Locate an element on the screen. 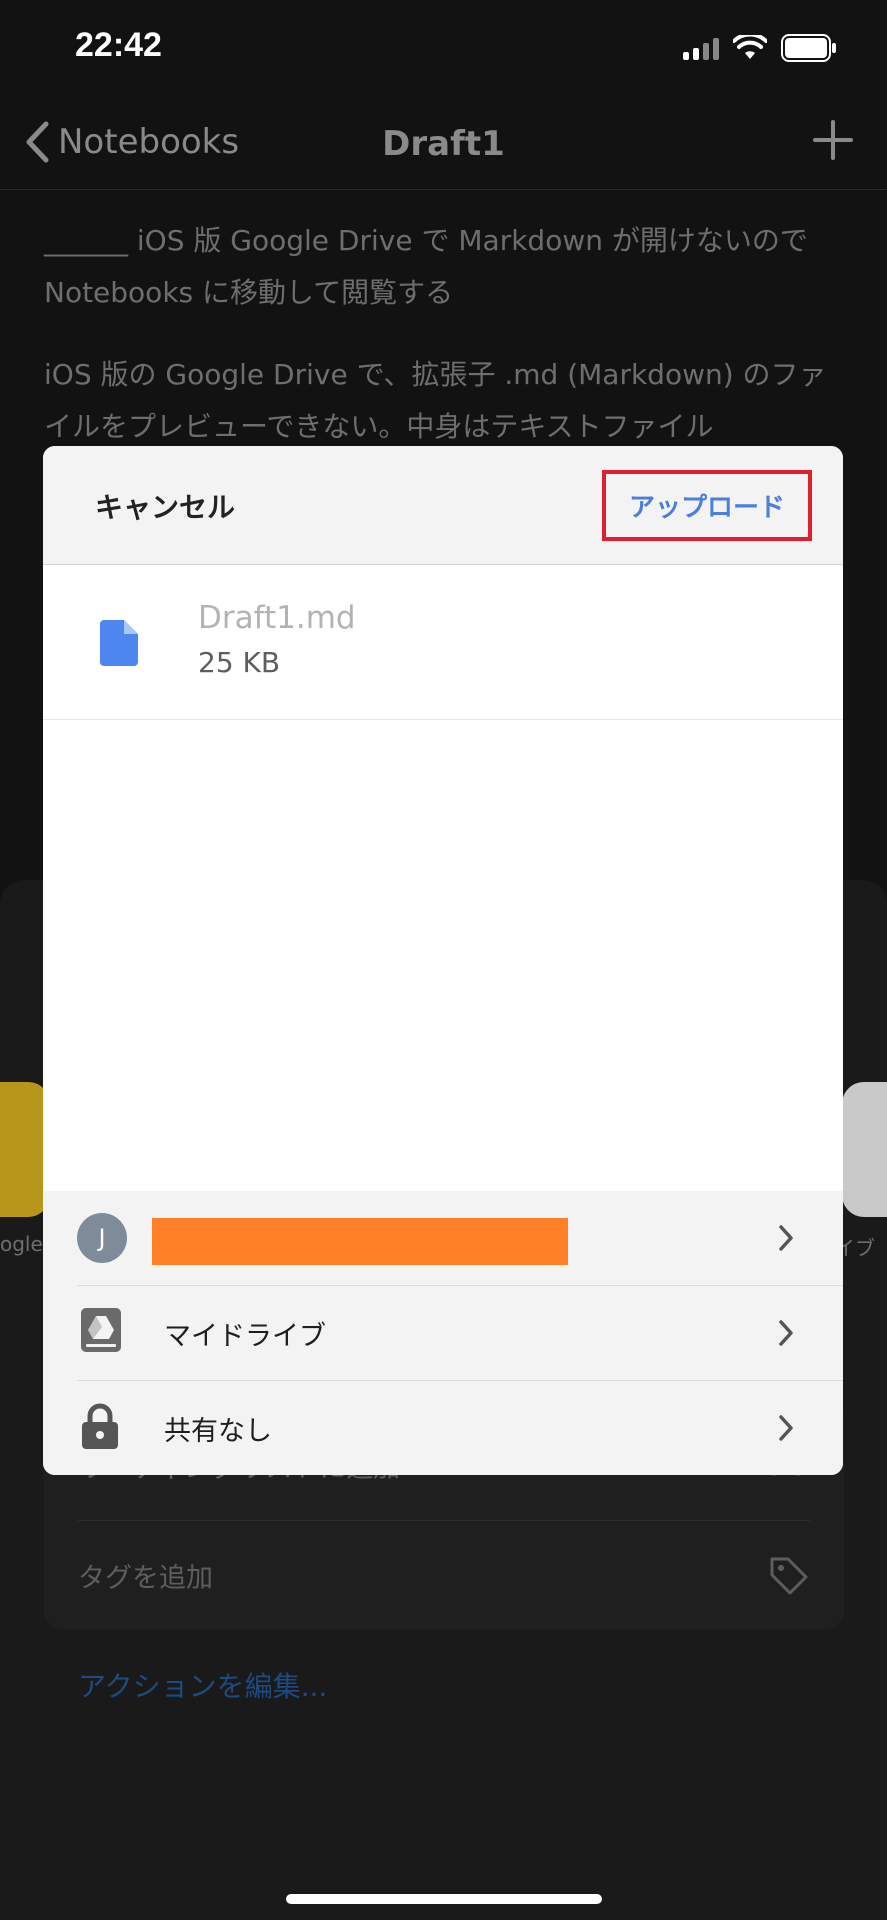 This screenshot has height=1920, width=887. status-time: 22:42 is located at coordinates (118, 45).